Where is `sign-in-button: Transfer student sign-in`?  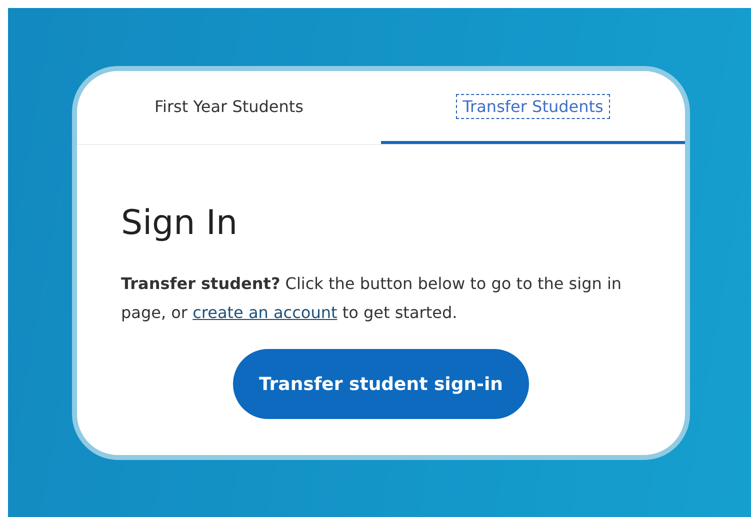 sign-in-button: Transfer student sign-in is located at coordinates (381, 384).